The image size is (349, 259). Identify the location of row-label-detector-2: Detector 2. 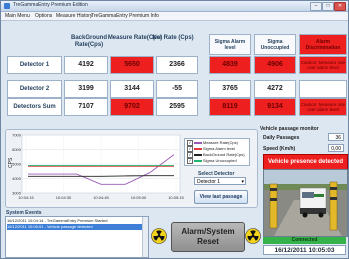
(34, 89).